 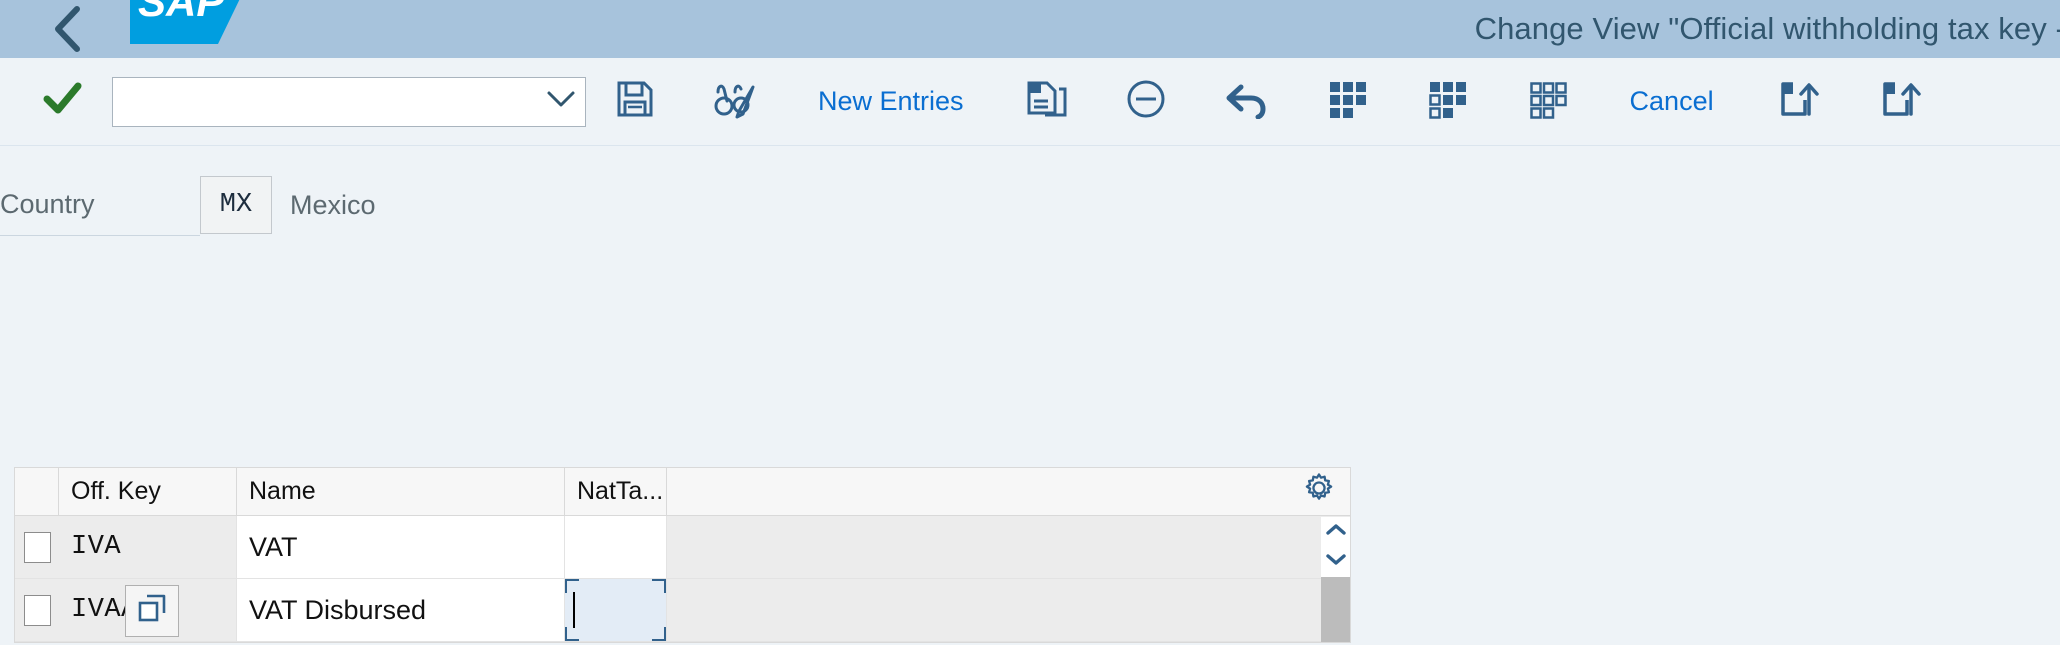 What do you see at coordinates (616, 547) in the screenshot?
I see `cell-nat-tax` at bounding box center [616, 547].